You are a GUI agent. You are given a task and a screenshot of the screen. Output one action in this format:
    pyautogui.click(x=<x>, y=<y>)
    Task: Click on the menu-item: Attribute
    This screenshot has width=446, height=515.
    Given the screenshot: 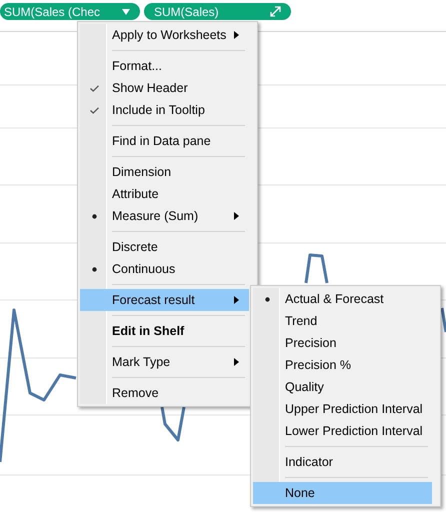 What is the action you would take?
    pyautogui.click(x=164, y=194)
    